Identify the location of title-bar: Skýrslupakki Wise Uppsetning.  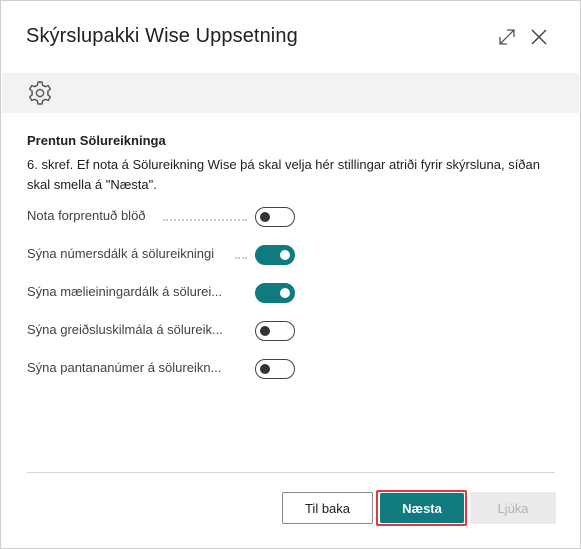
(290, 37).